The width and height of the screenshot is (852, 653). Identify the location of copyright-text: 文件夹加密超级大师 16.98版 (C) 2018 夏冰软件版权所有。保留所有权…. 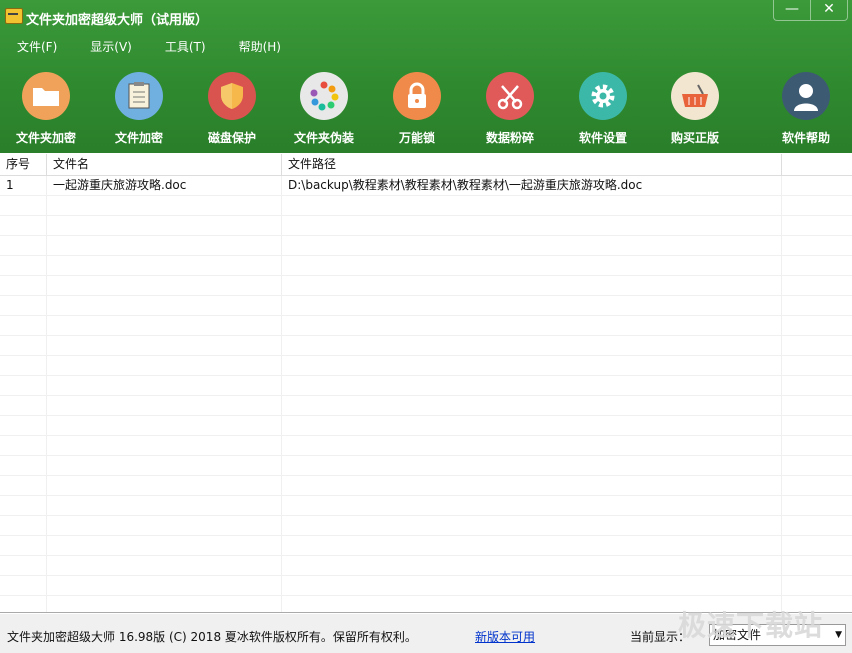
(212, 637).